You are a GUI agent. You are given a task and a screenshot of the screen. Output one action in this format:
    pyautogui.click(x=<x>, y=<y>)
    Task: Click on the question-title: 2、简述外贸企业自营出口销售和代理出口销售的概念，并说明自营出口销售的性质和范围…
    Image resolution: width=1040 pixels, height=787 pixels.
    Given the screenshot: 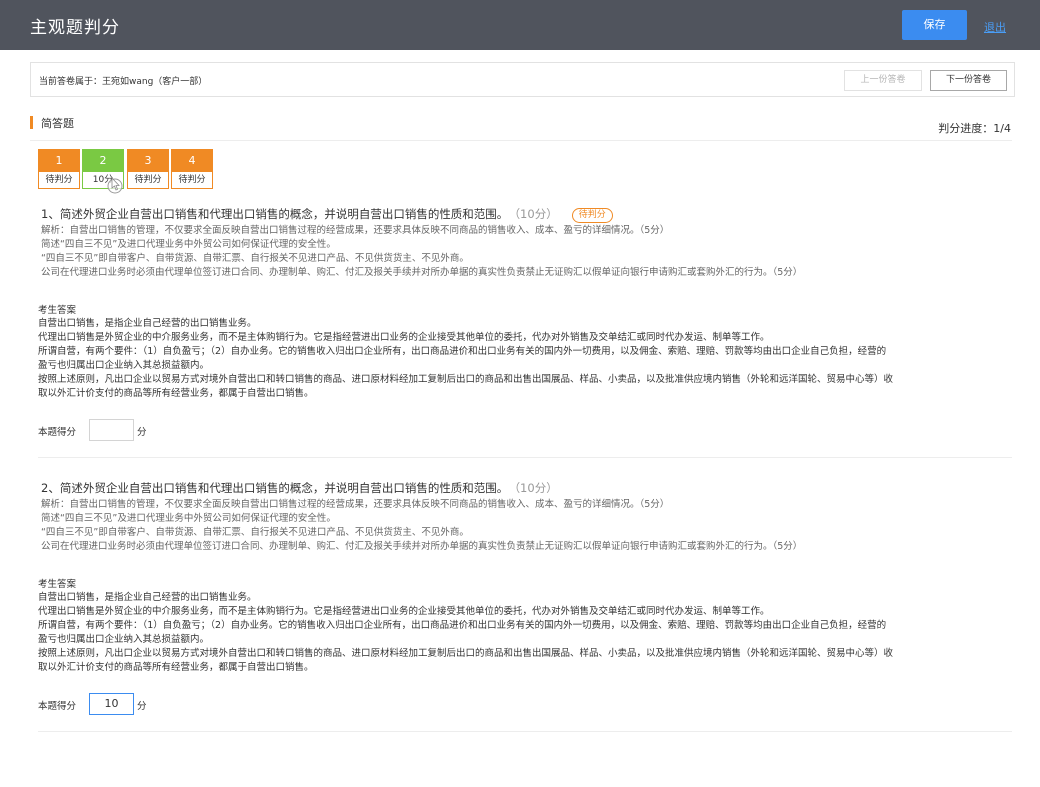 What is the action you would take?
    pyautogui.click(x=299, y=488)
    